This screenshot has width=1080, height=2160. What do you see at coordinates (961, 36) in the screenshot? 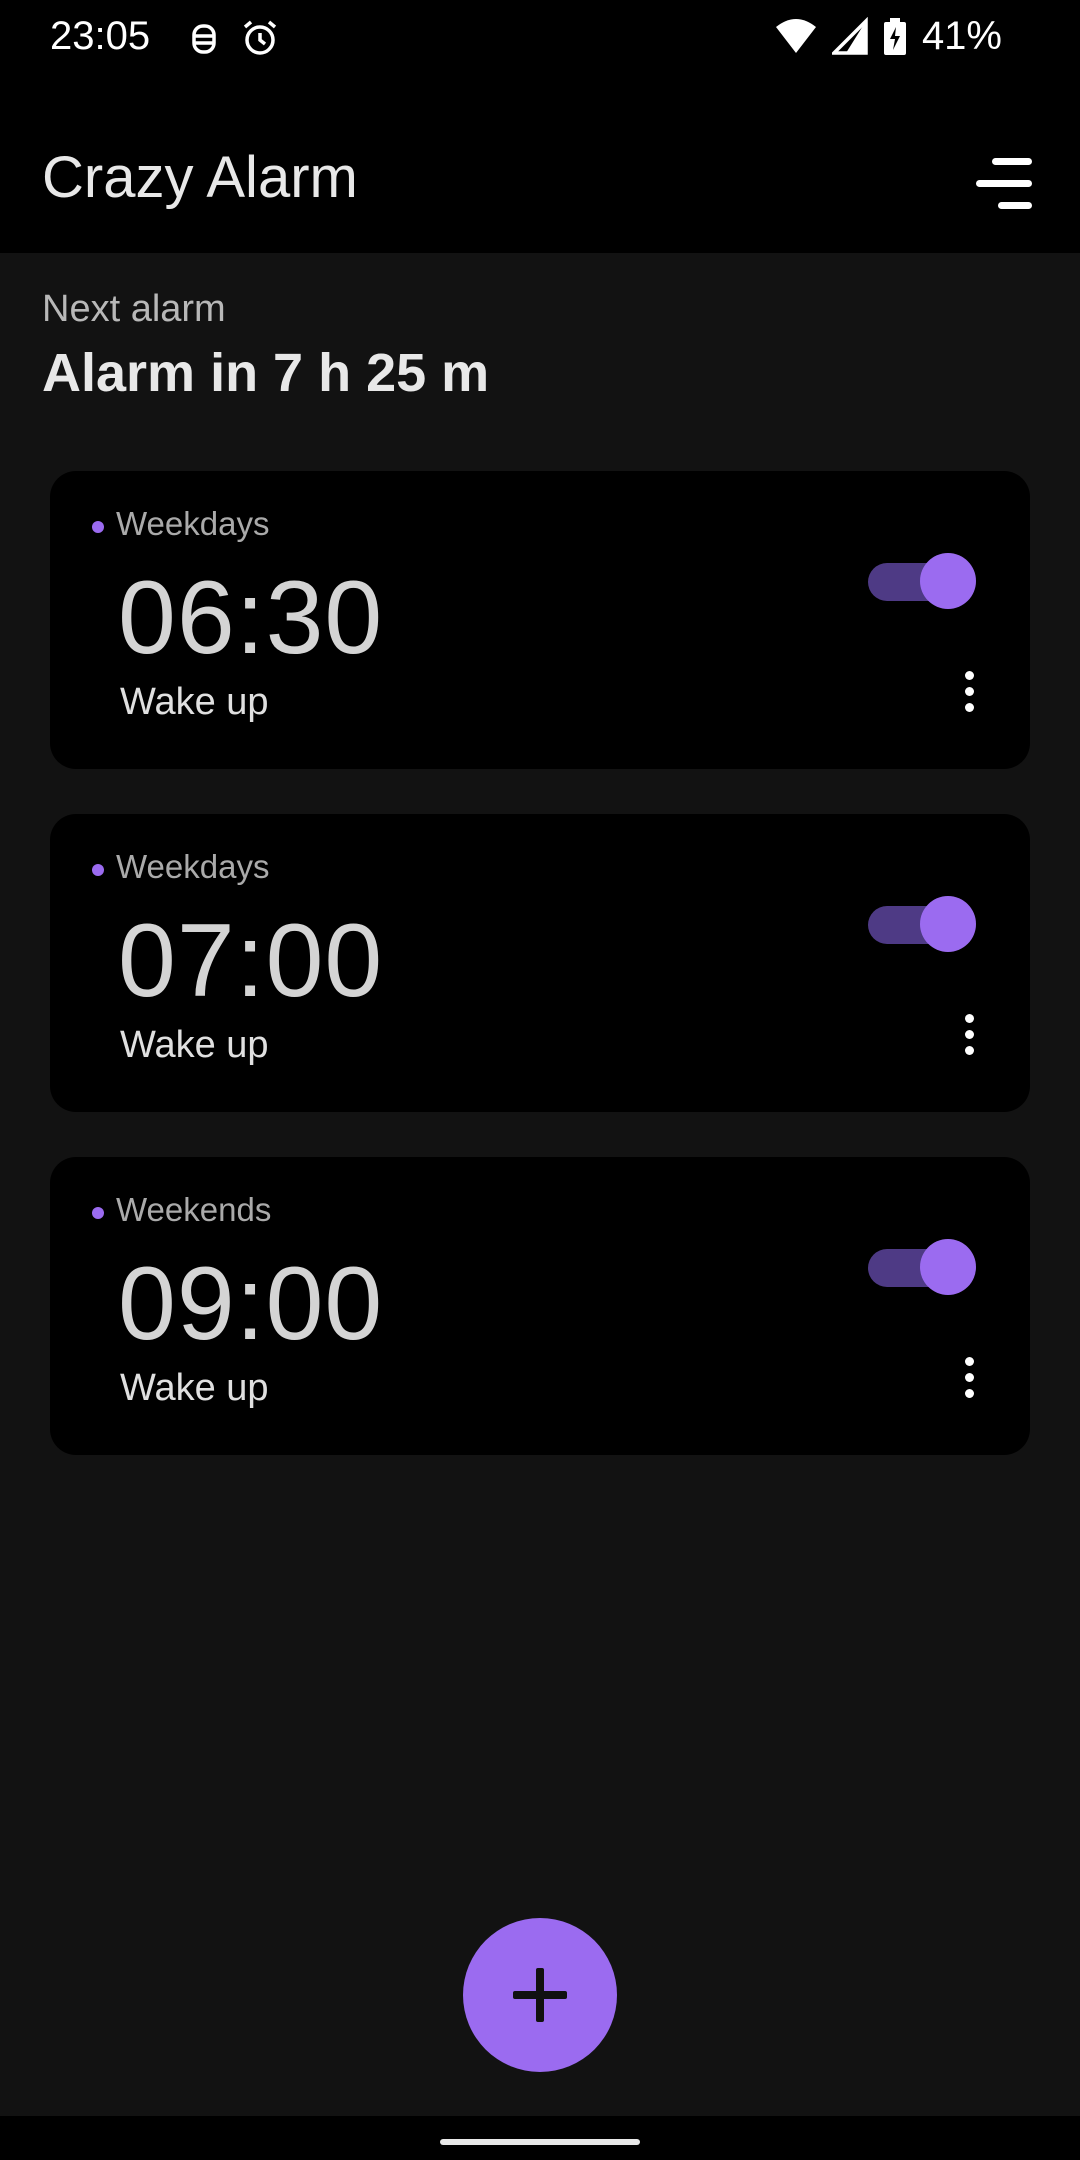
I see `battery-percent: 41%` at bounding box center [961, 36].